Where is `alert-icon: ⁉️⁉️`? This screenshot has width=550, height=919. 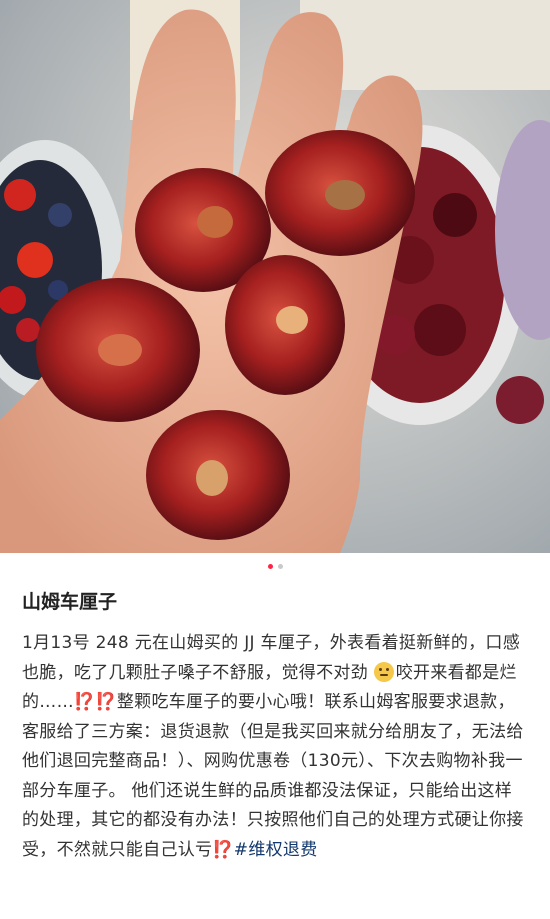 alert-icon: ⁉️⁉️ is located at coordinates (95, 702).